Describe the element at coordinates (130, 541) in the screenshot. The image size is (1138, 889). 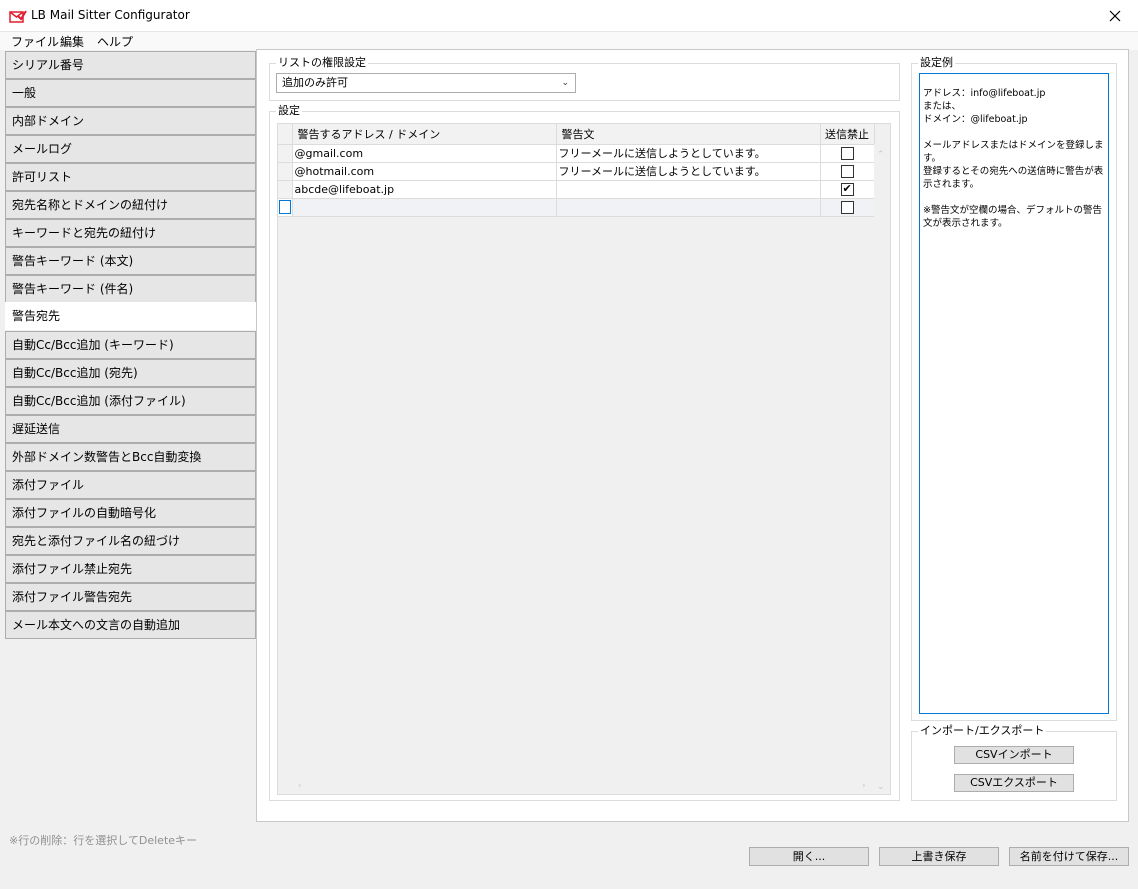
I see `sidebar-item-recipient-filename: 宛先と添付ファイル名の紐づけ` at that location.